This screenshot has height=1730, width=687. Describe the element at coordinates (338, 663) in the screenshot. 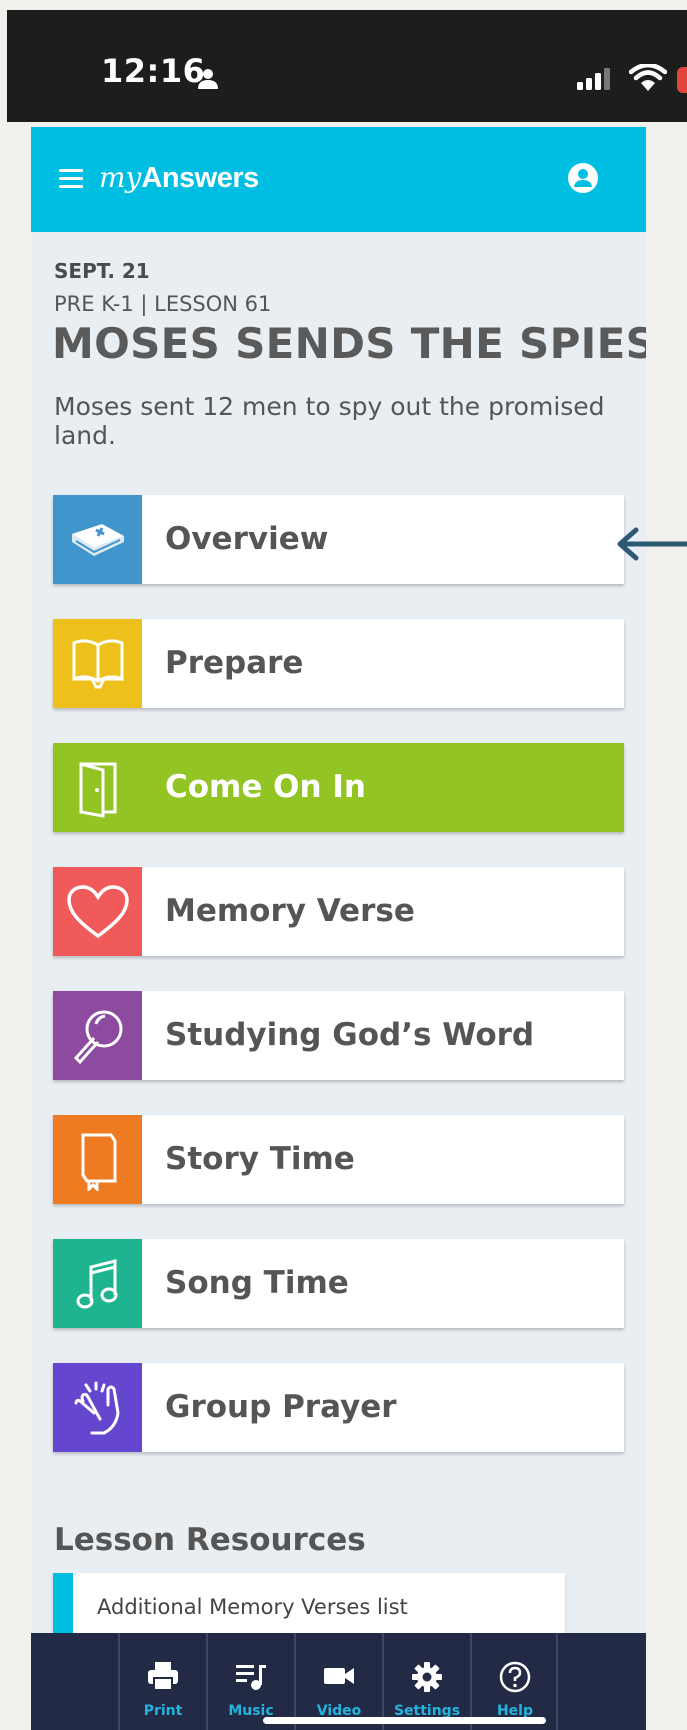

I see `menu-item-prepare: Prepare` at that location.